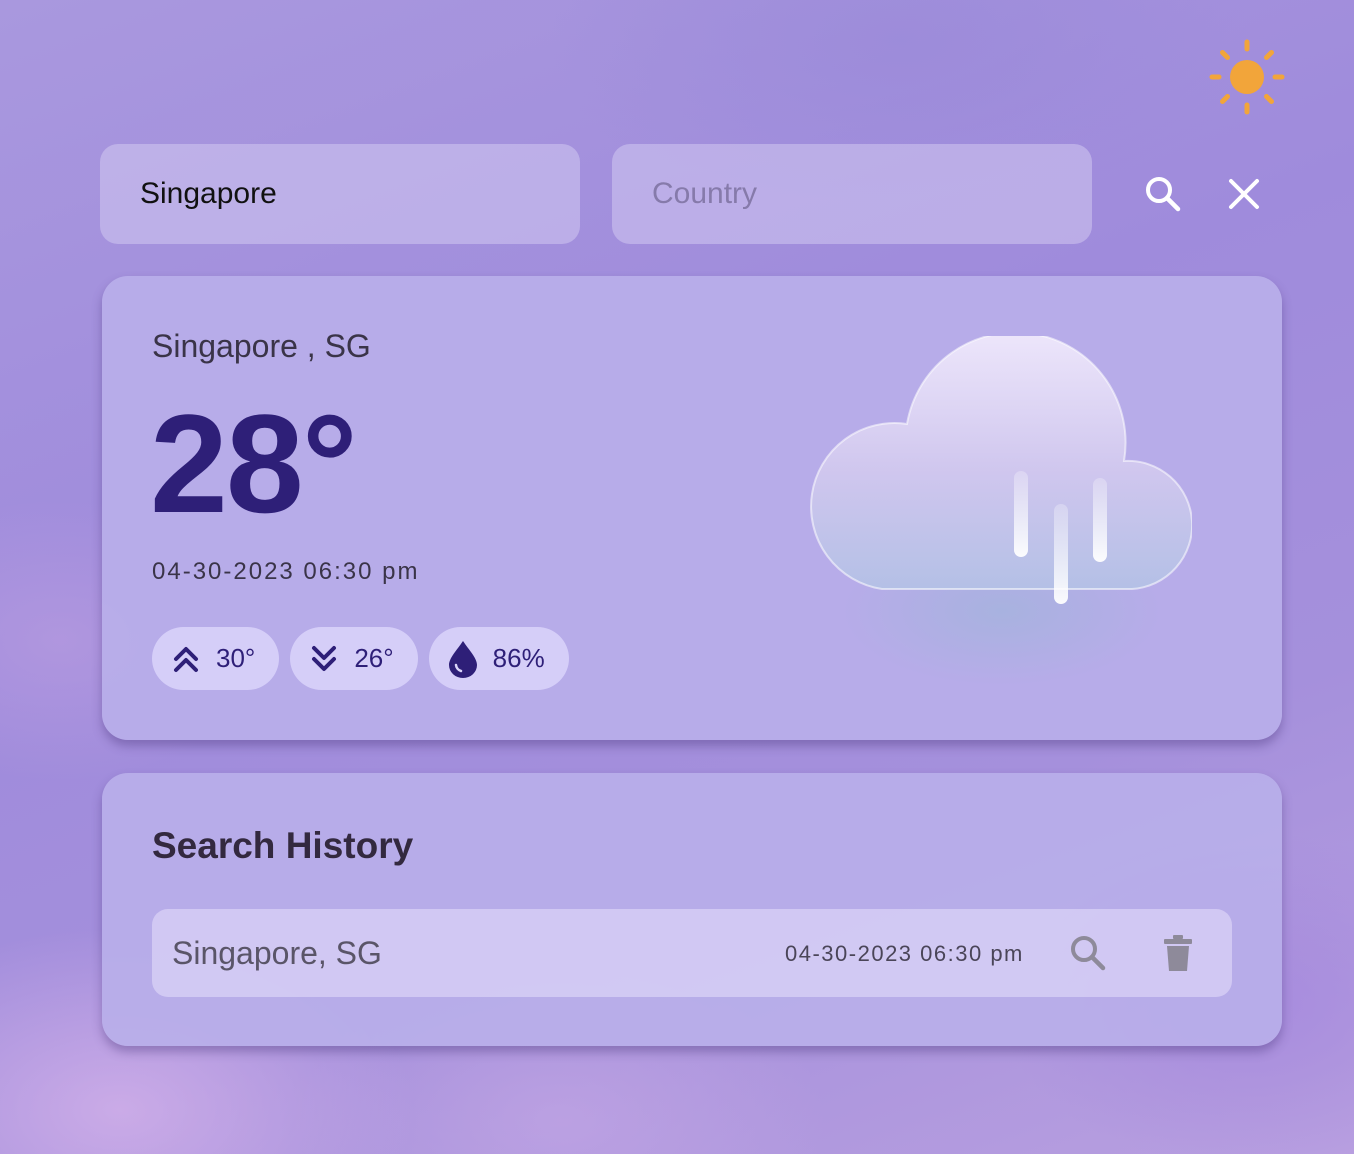  I want to click on temperature-value: 28°, so click(254, 463).